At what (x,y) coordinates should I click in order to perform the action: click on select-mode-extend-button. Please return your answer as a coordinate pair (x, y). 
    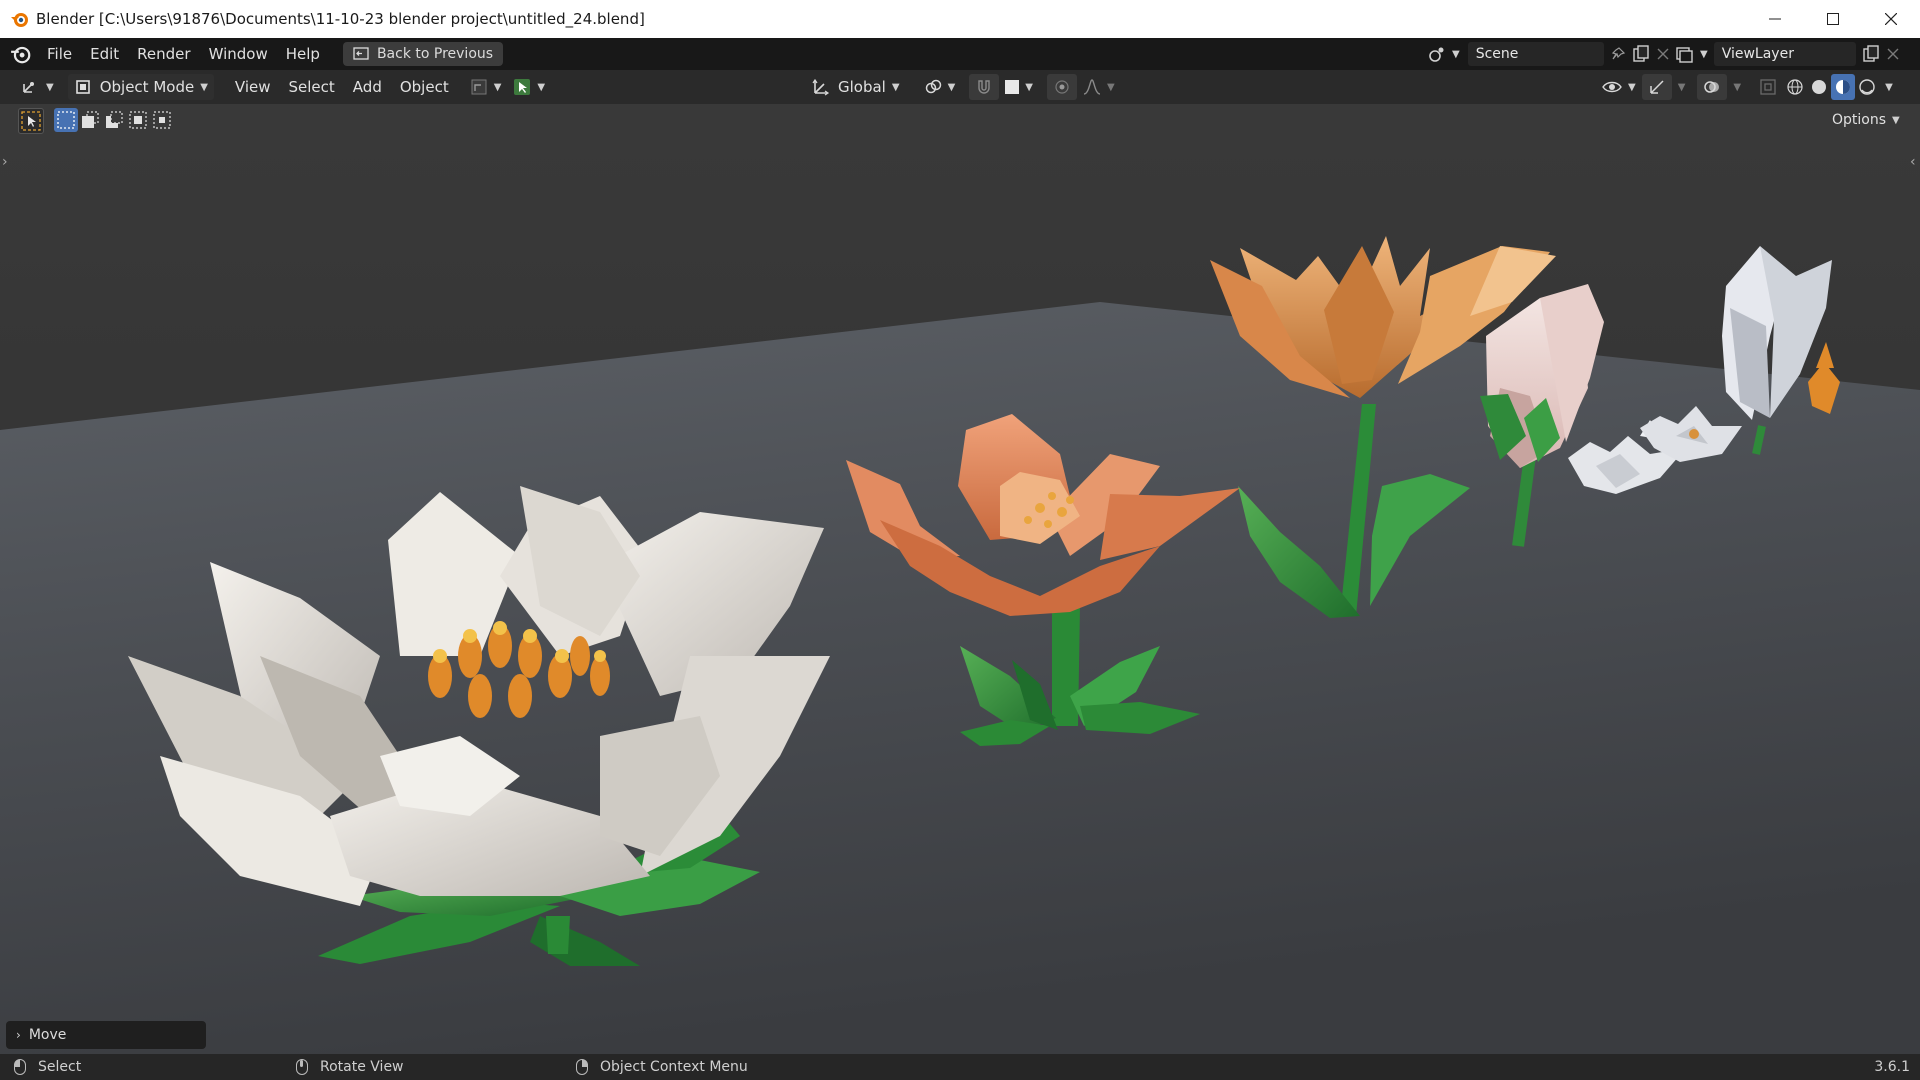
    Looking at the image, I should click on (90, 120).